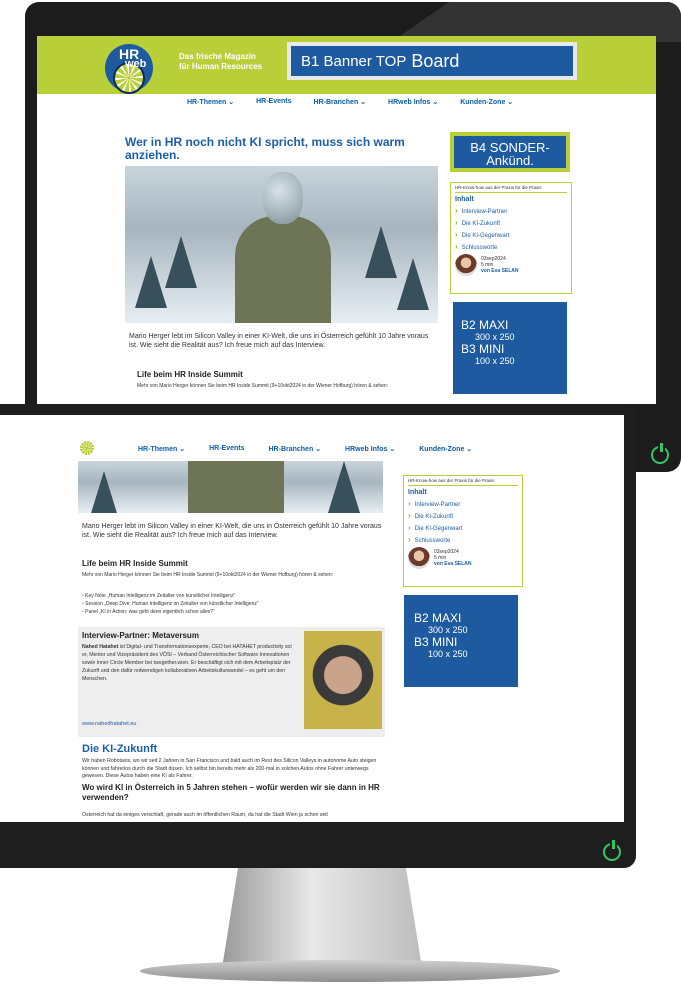  Describe the element at coordinates (322, 918) in the screenshot. I see `monitor-stand` at that location.